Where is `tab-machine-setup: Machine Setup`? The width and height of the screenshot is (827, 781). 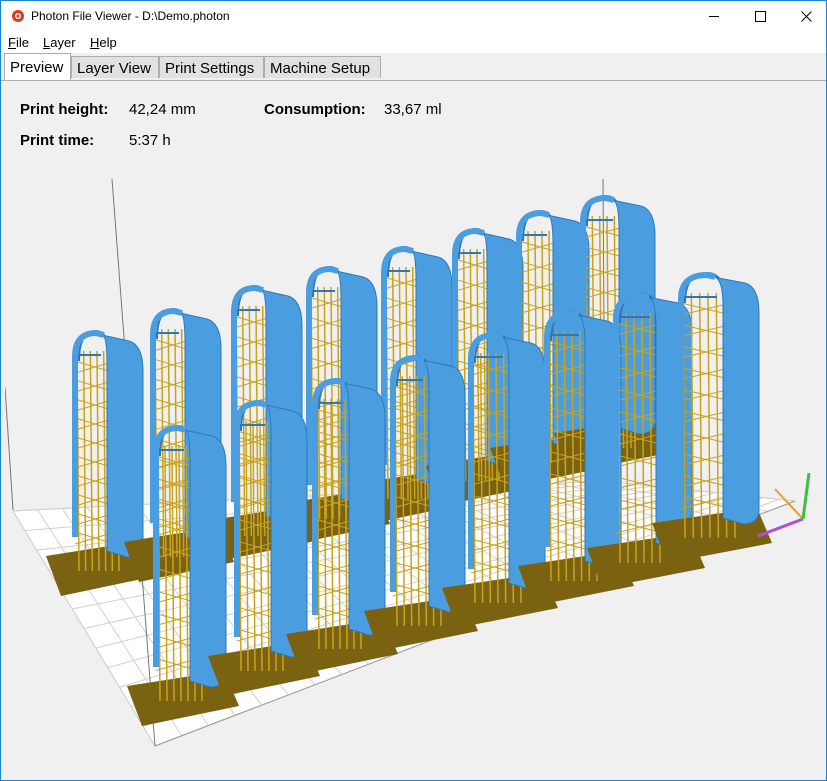
tab-machine-setup: Machine Setup is located at coordinates (322, 67).